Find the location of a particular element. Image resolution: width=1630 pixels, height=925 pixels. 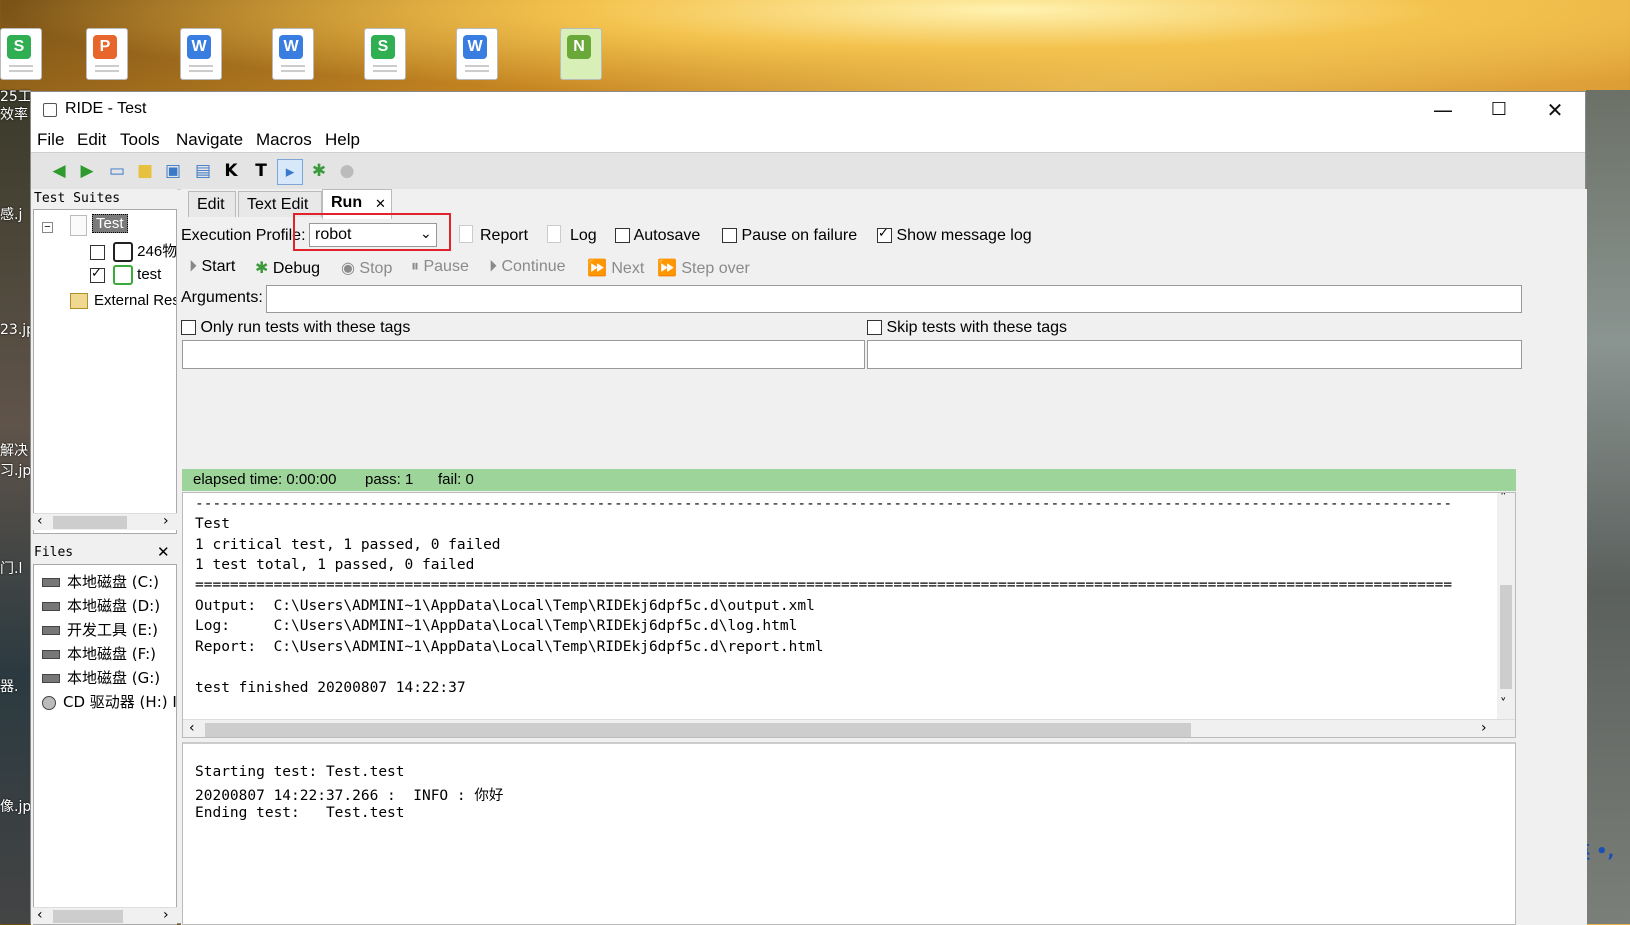

only-run-tags-input is located at coordinates (523, 354).